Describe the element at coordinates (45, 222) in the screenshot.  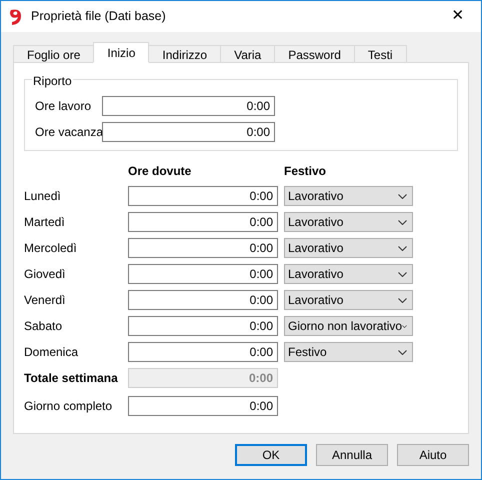
I see `day-label: Martedì` at that location.